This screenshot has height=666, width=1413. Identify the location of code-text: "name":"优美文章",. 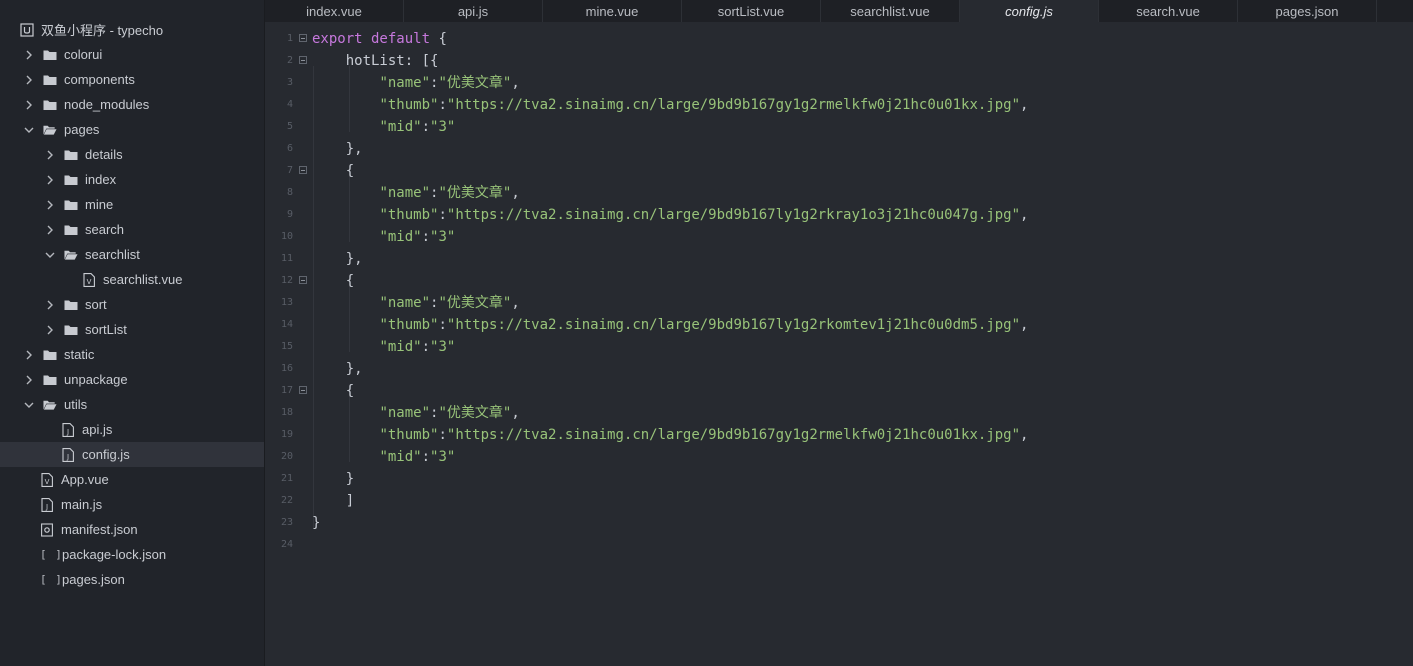
(415, 193).